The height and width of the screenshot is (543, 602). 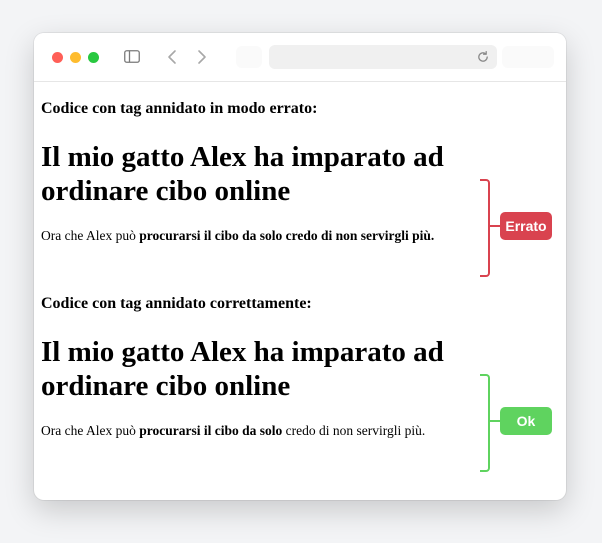 What do you see at coordinates (526, 226) in the screenshot?
I see `error-badge: Errato` at bounding box center [526, 226].